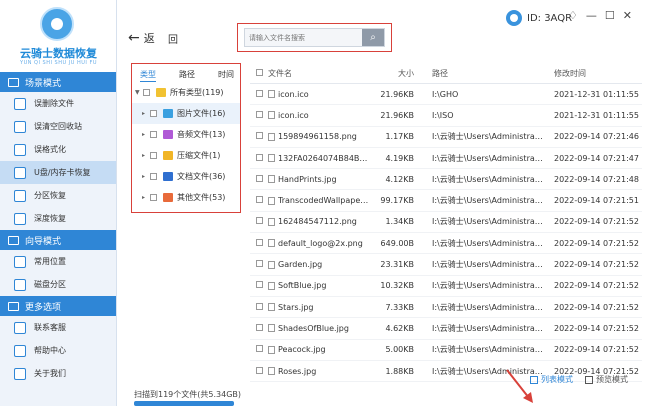  I want to click on type-item: ▸ 音频文件(13), so click(186, 134).